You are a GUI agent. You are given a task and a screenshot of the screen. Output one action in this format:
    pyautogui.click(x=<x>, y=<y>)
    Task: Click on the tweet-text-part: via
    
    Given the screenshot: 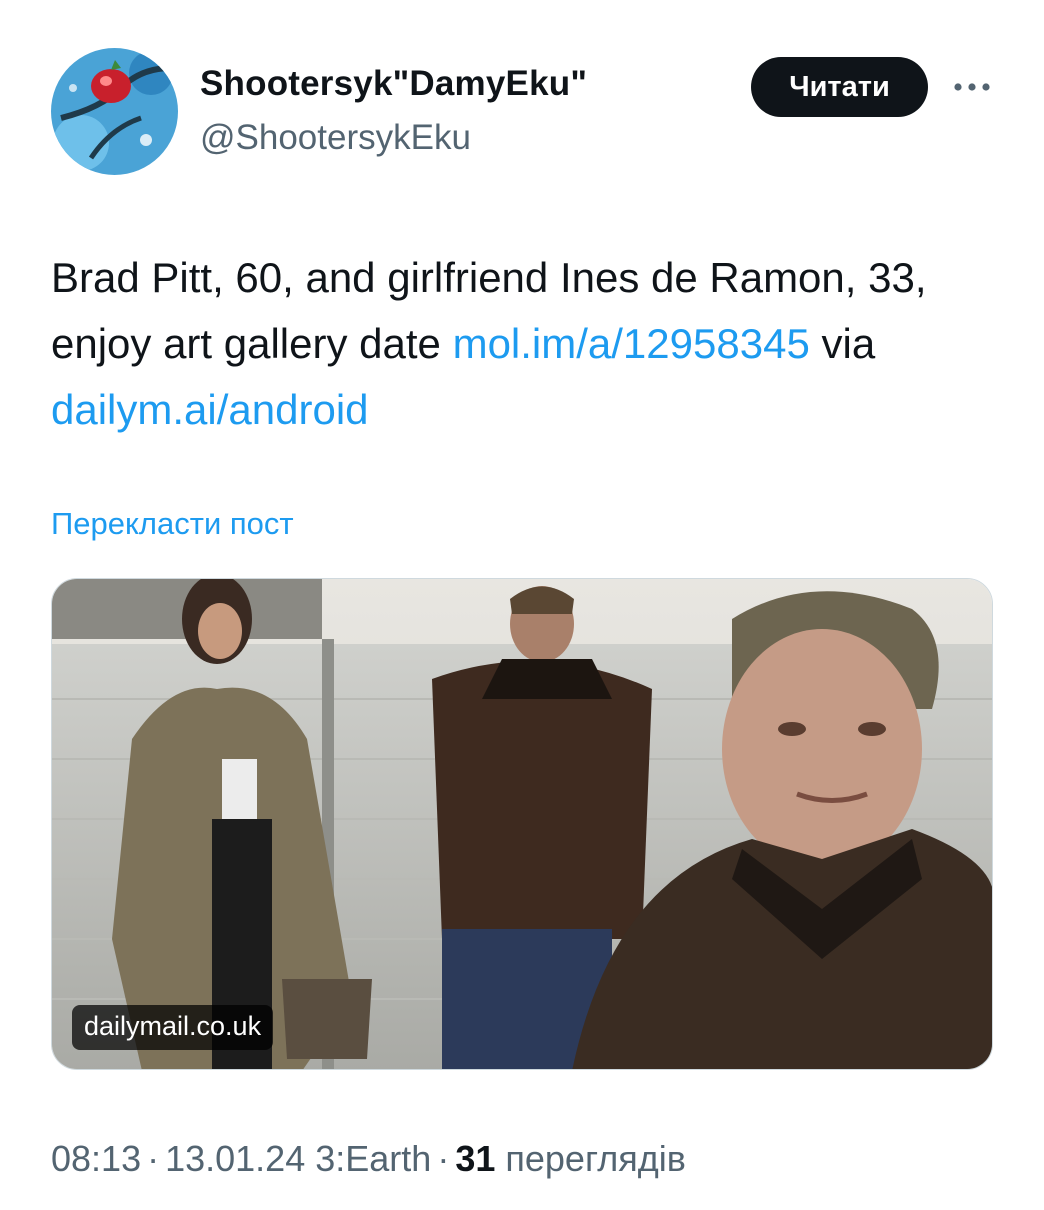 What is the action you would take?
    pyautogui.click(x=842, y=343)
    